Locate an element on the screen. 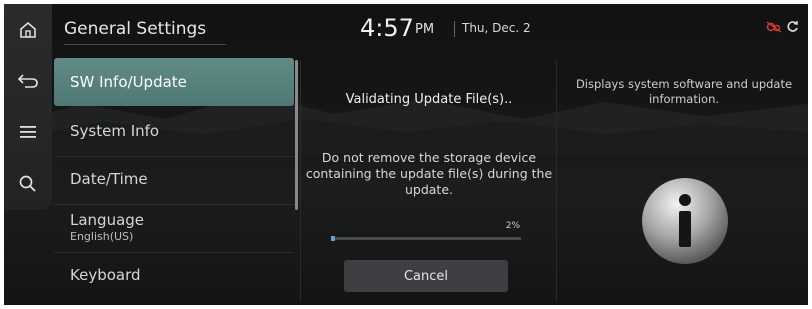 This screenshot has width=812, height=309. progress-bar is located at coordinates (426, 238).